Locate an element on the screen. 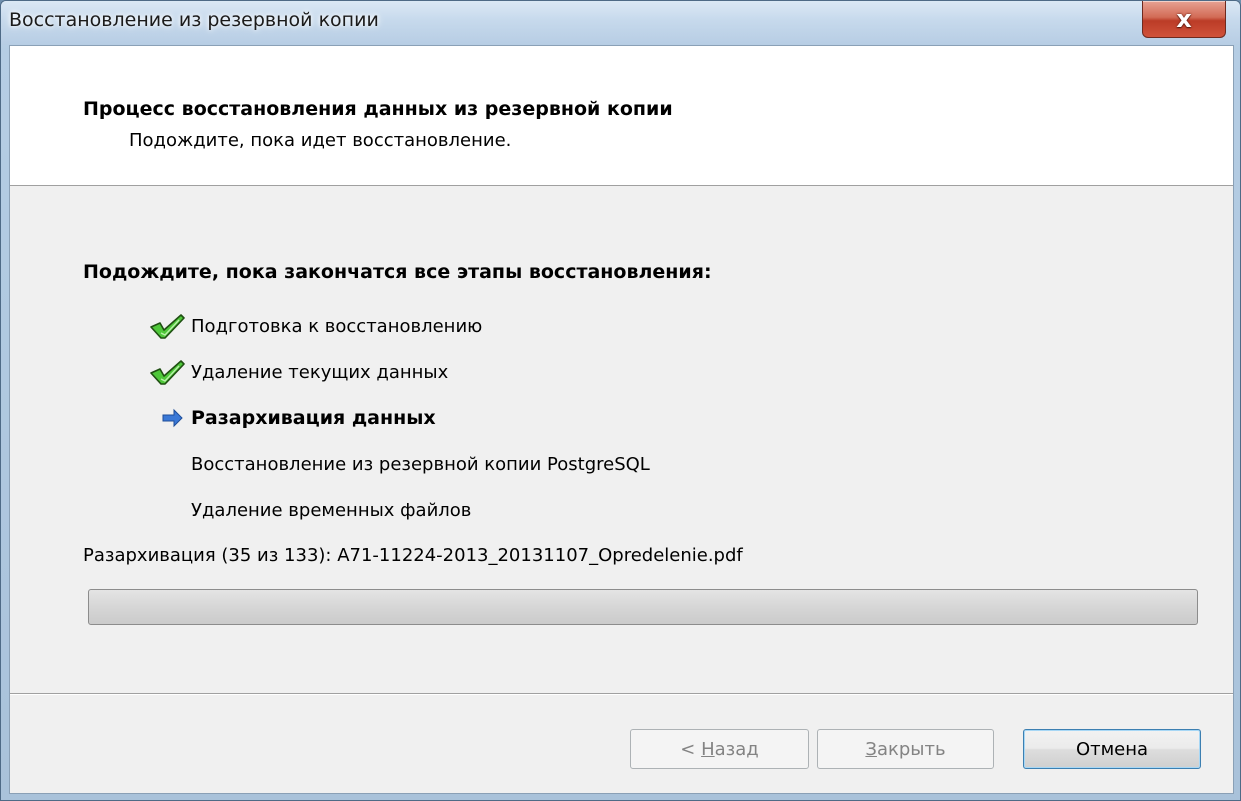  step-delete-temp: Удаление временных файлов is located at coordinates (310, 510).